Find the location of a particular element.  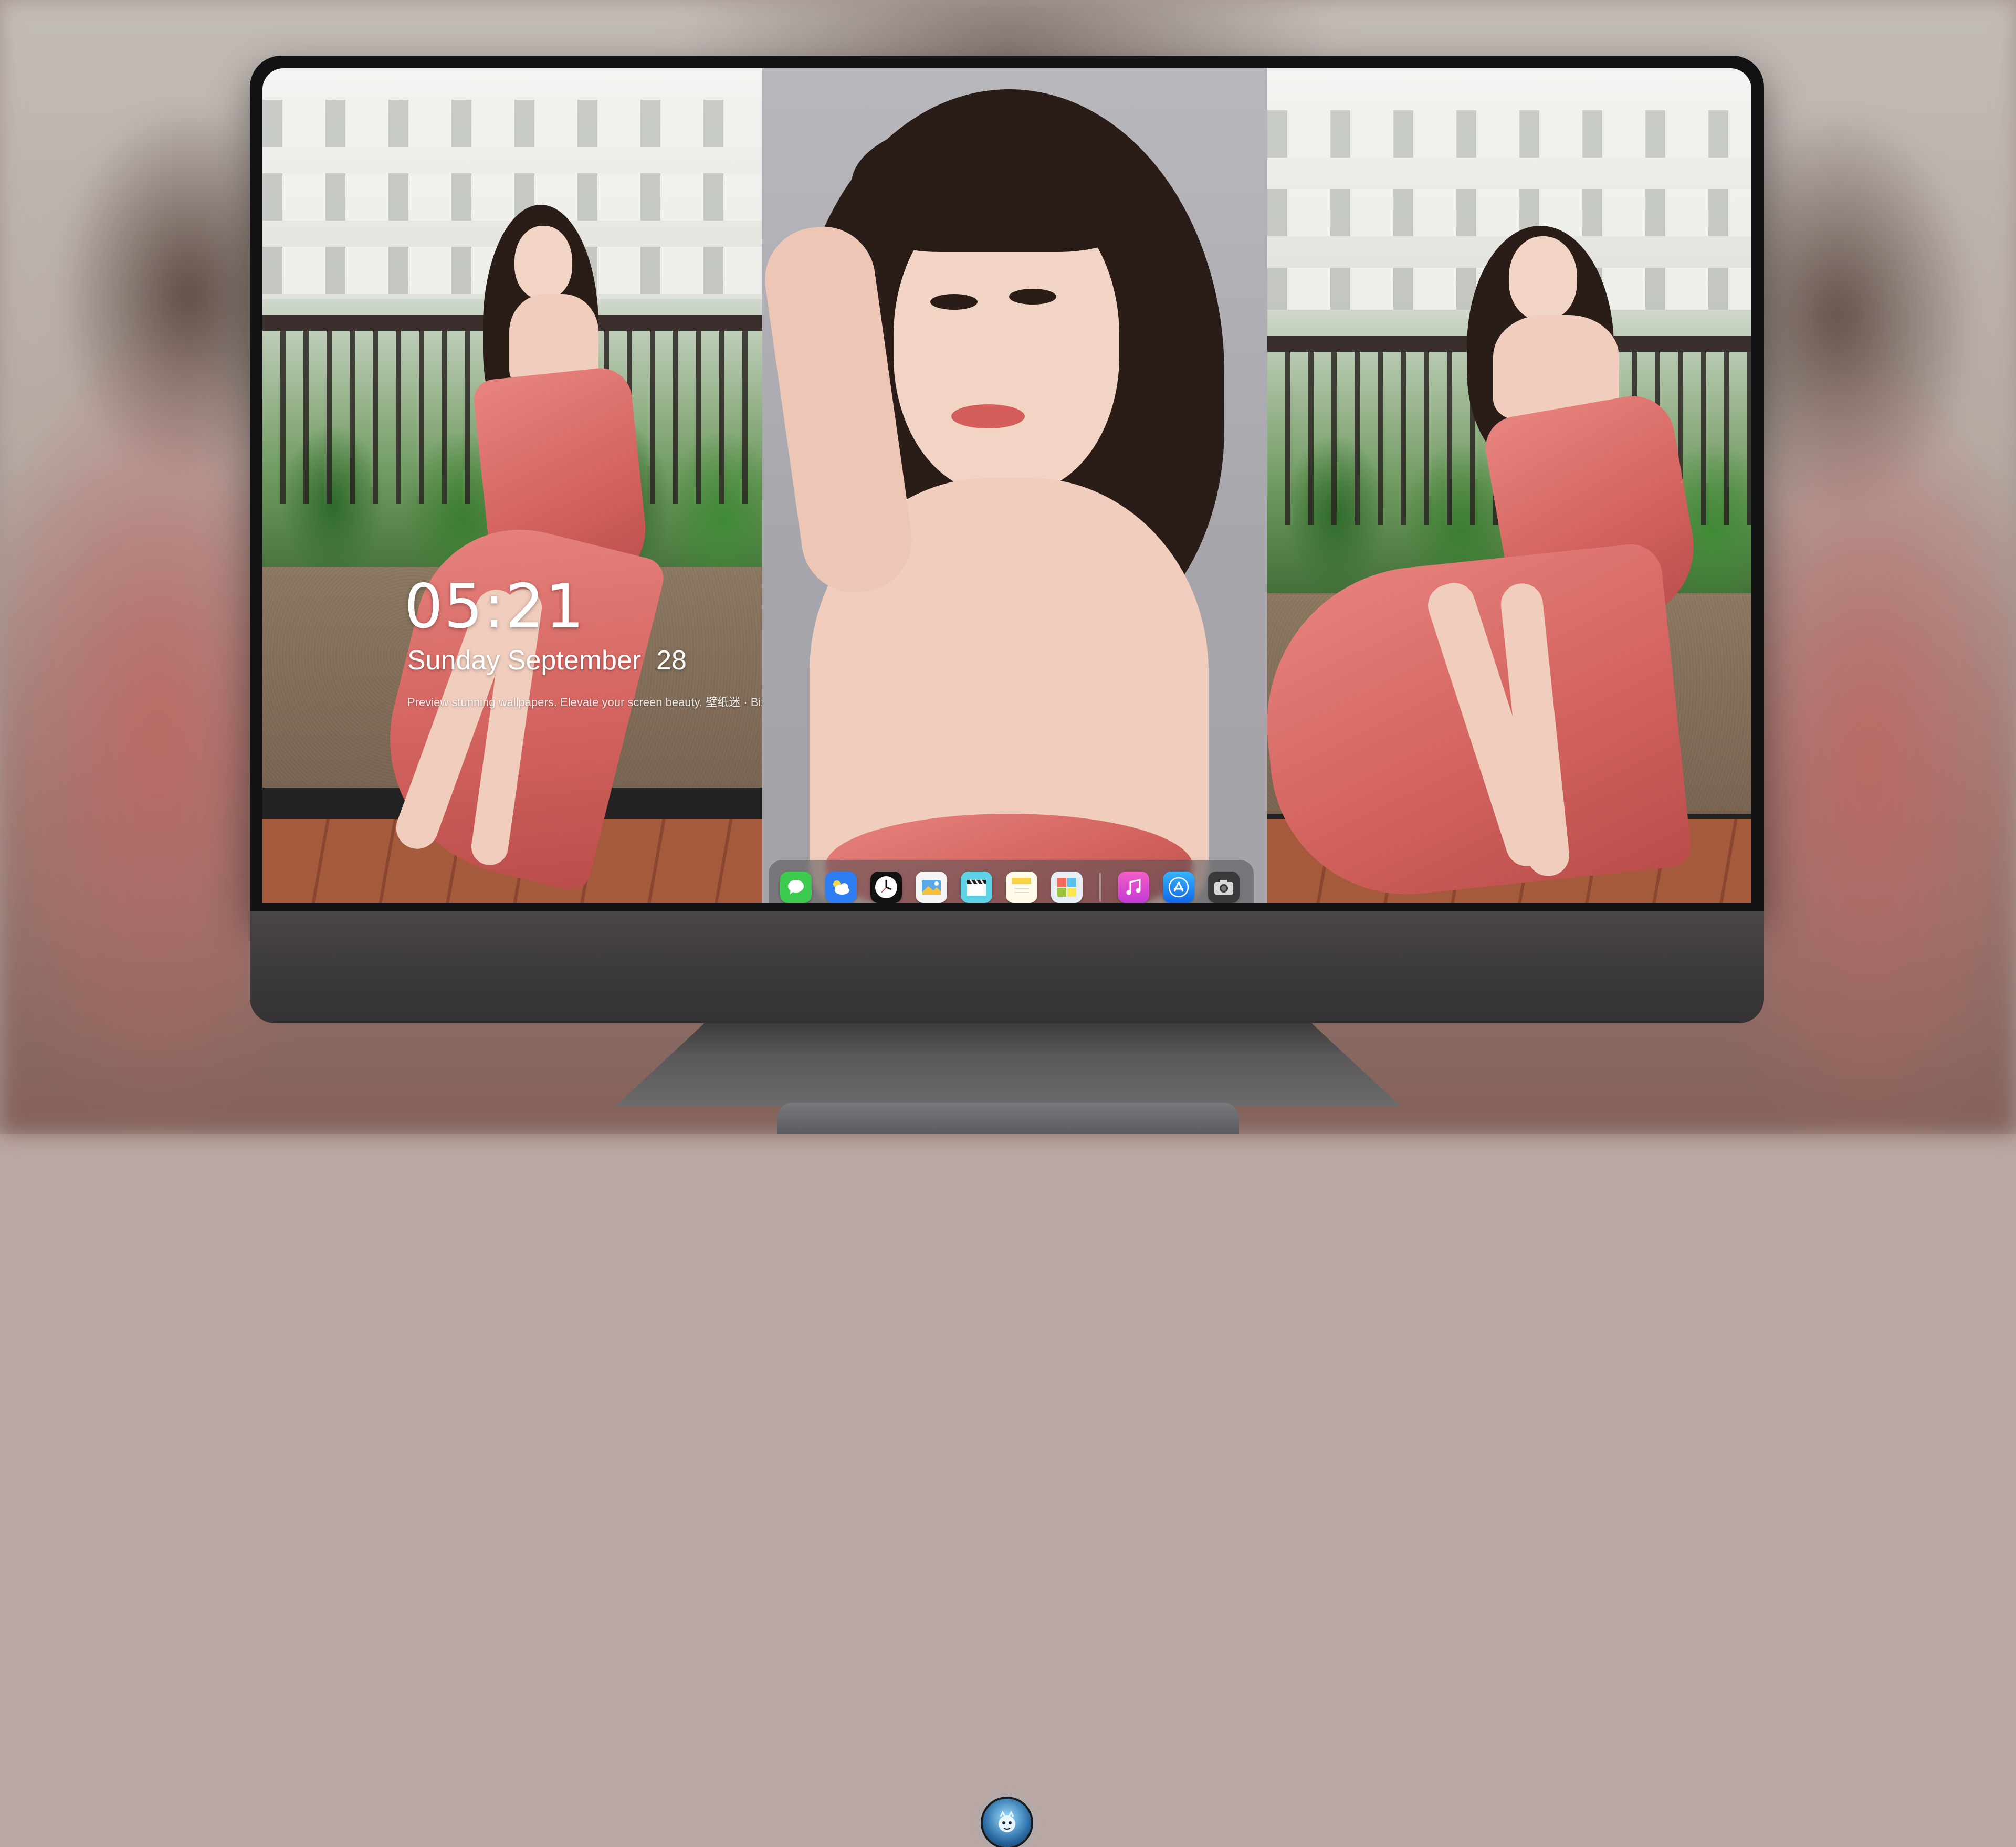

clock-icon is located at coordinates (886, 887).